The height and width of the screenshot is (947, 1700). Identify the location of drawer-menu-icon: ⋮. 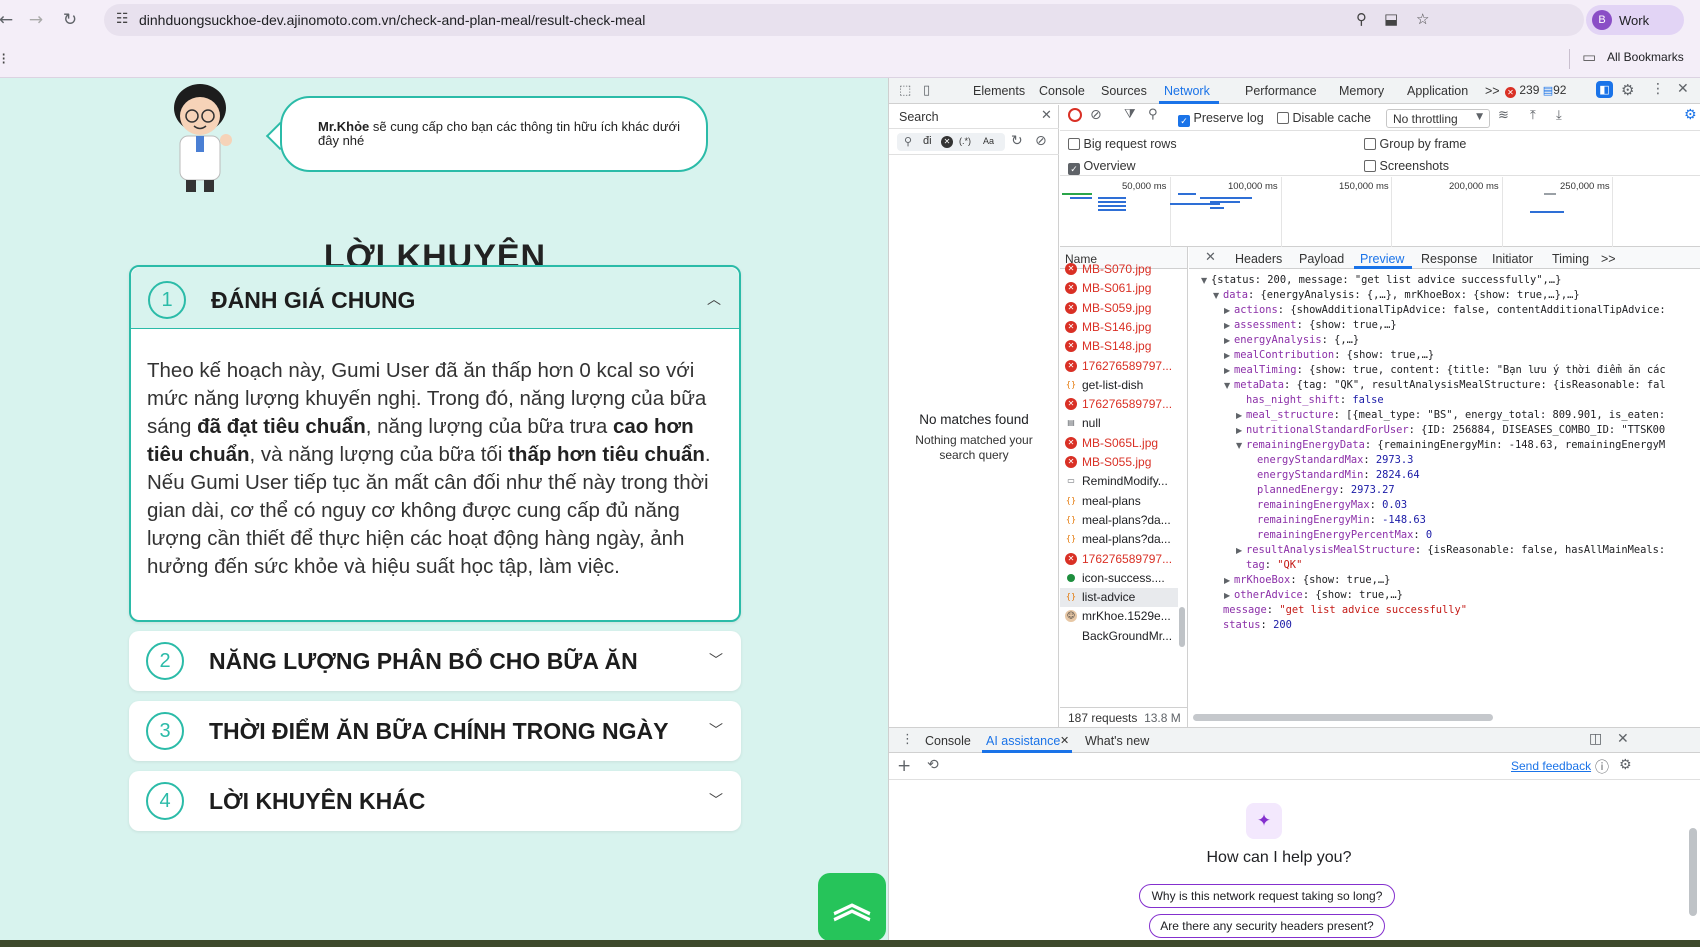
(907, 739).